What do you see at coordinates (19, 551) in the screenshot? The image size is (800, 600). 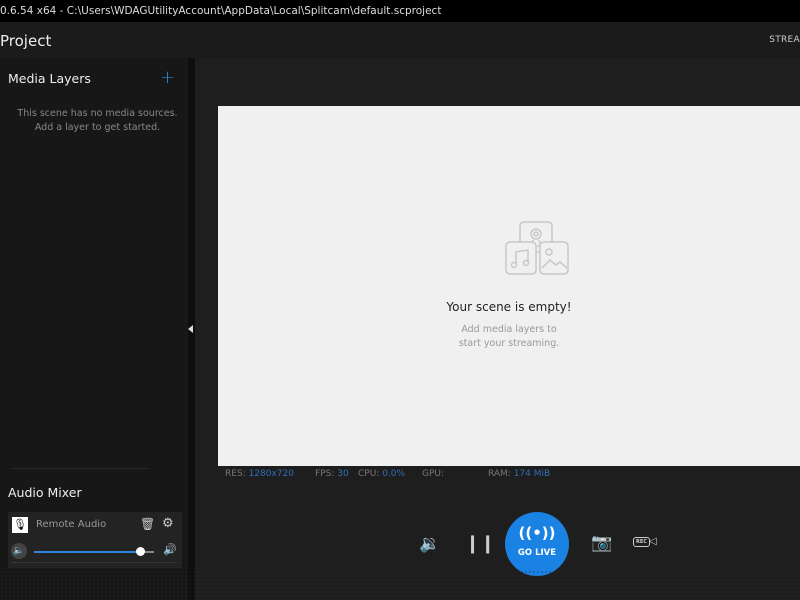 I see `mute-button: 🔈` at bounding box center [19, 551].